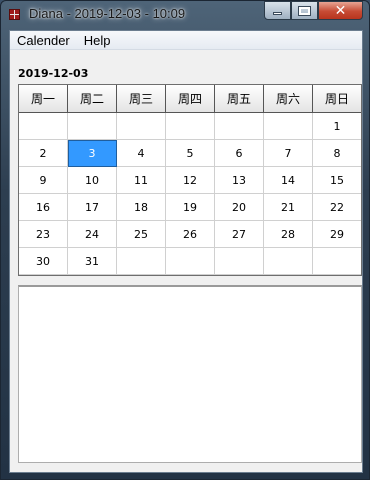  Describe the element at coordinates (186, 40) in the screenshot. I see `menu-bar: Calender Help` at that location.